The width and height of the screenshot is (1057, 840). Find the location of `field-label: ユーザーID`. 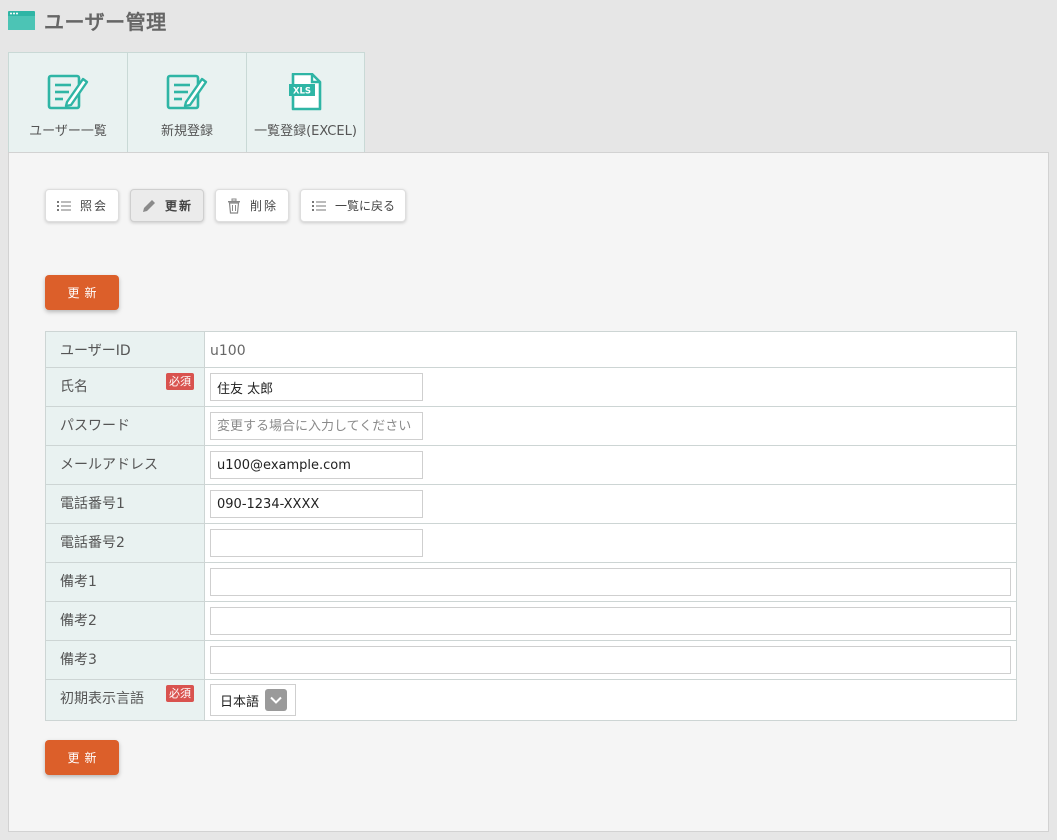

field-label: ユーザーID is located at coordinates (125, 349).